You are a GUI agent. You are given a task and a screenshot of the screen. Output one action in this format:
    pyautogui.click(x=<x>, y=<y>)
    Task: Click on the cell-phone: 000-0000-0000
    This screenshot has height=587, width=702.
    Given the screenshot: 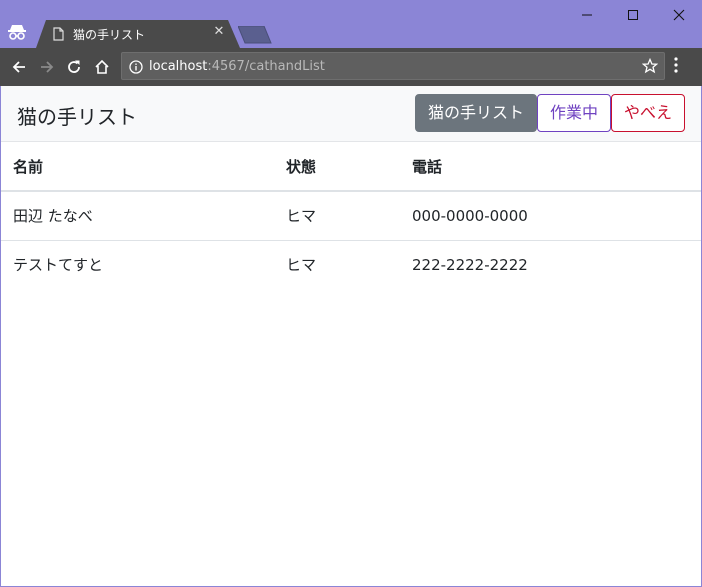 What is the action you would take?
    pyautogui.click(x=550, y=216)
    